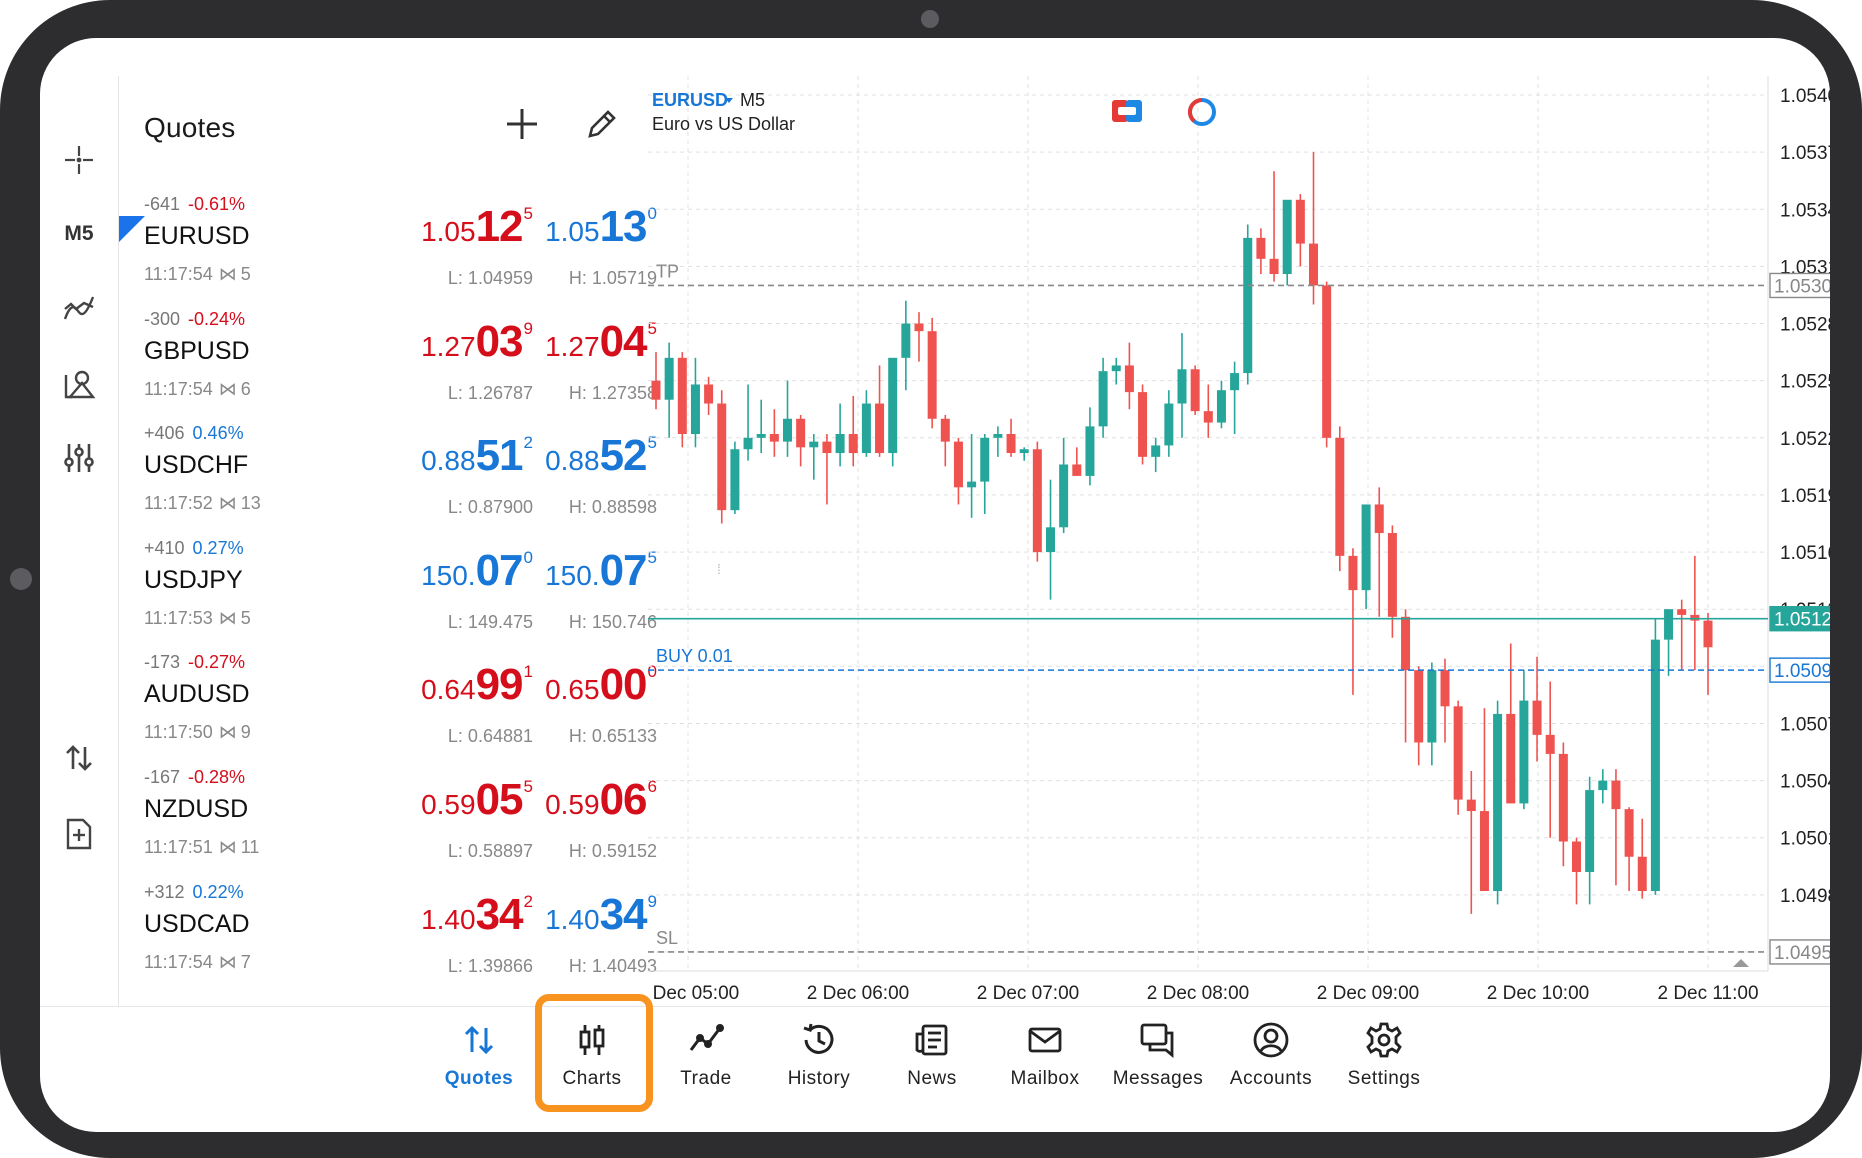 Image resolution: width=1862 pixels, height=1158 pixels. Describe the element at coordinates (601, 801) in the screenshot. I see `ask-price: 0.59066` at that location.